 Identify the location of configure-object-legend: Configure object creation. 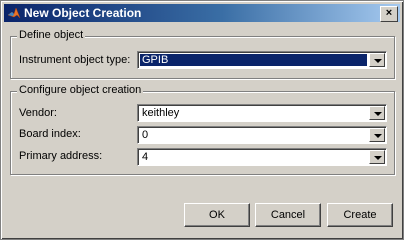
(80, 90).